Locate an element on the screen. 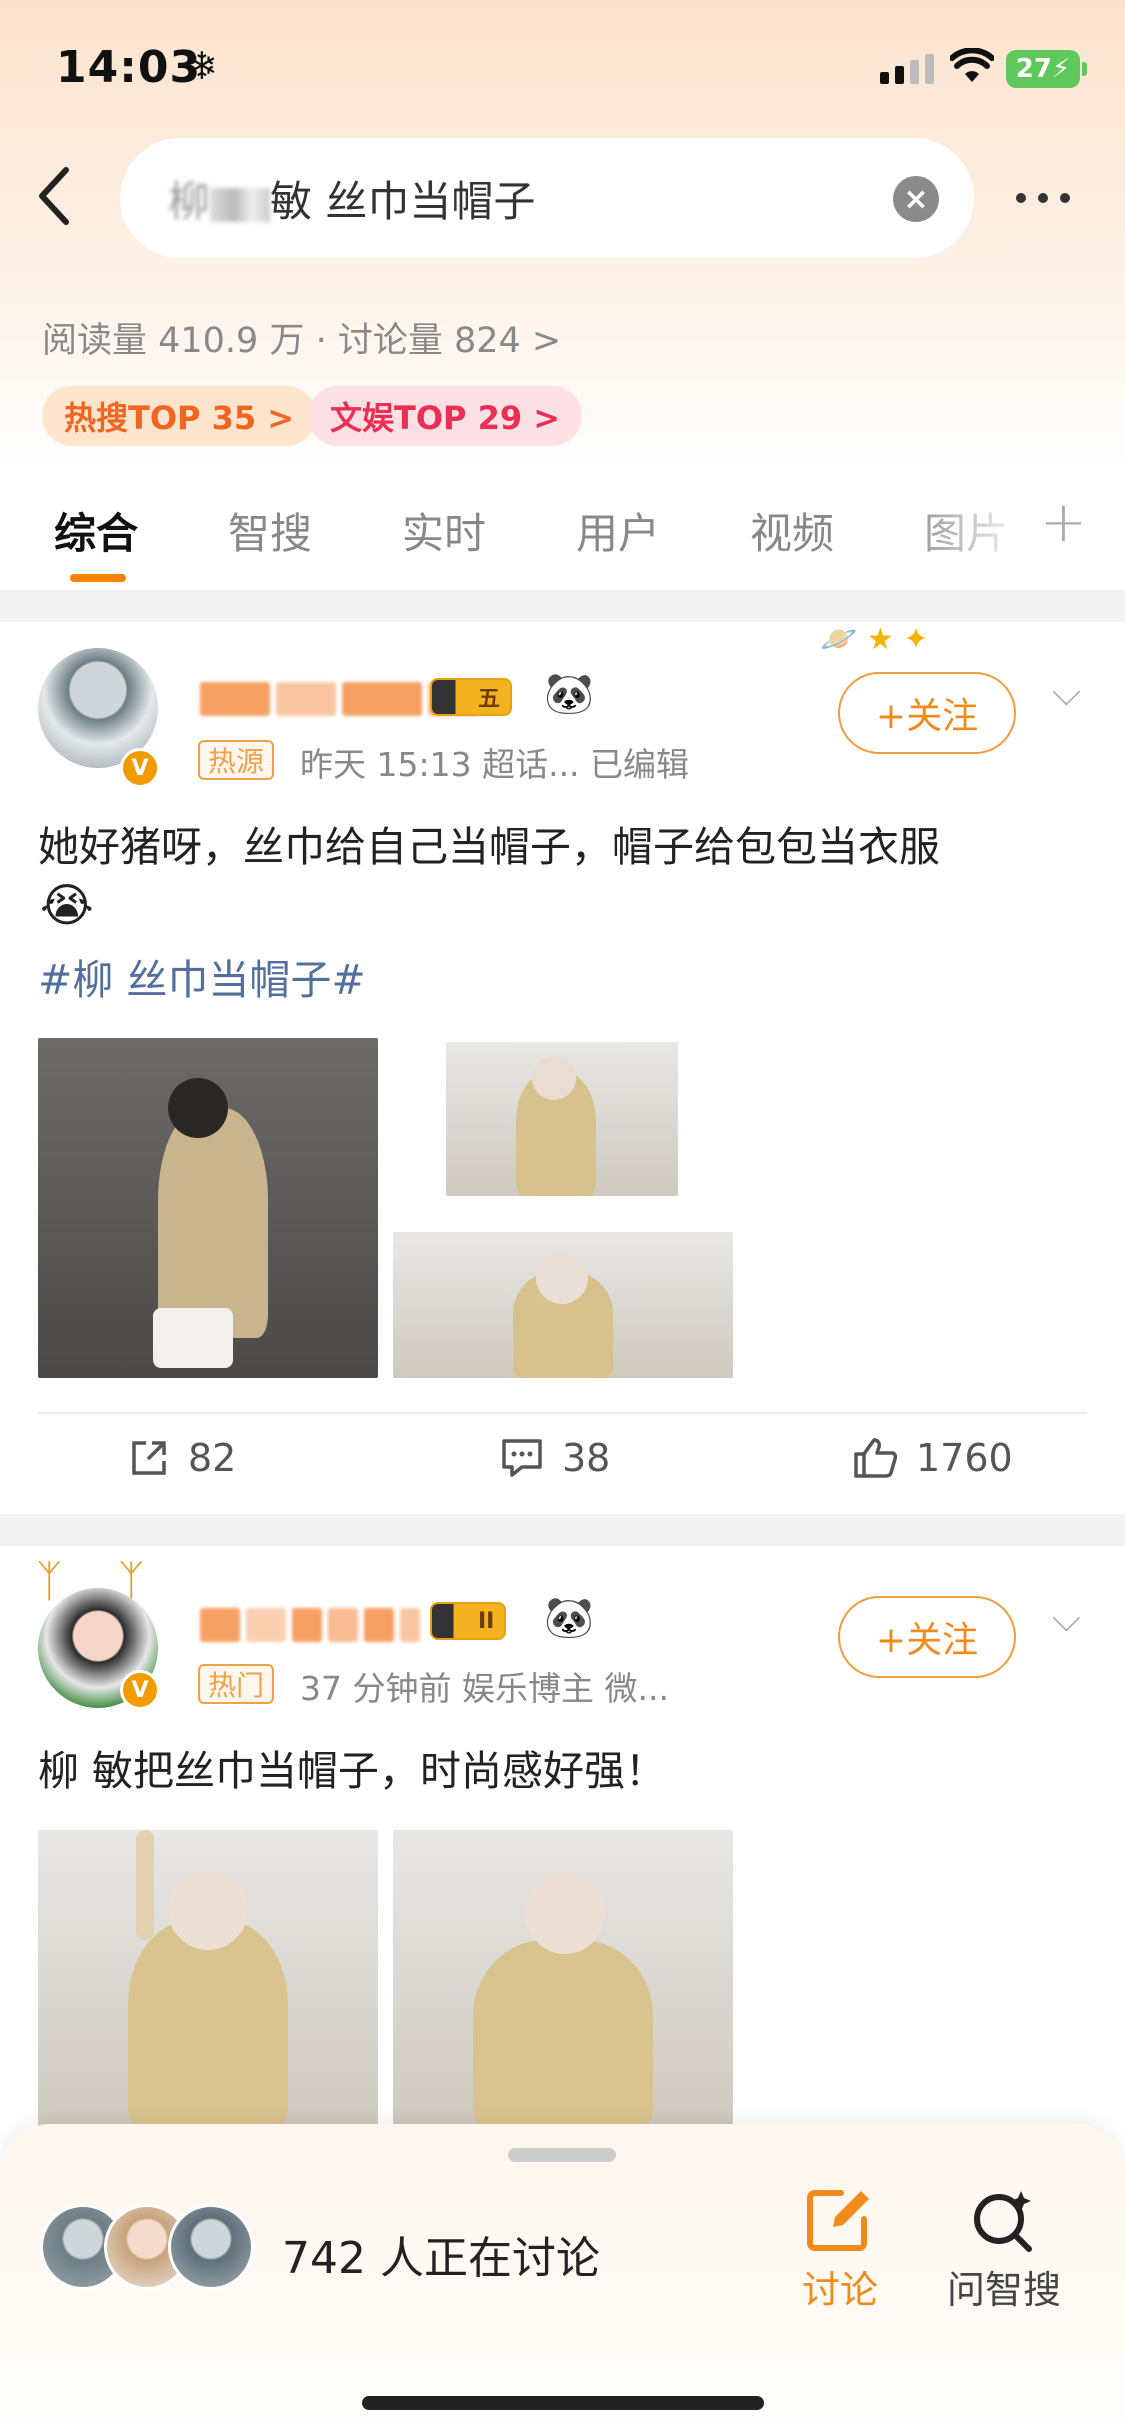 This screenshot has width=1125, height=2436. search-query-text: 敏 丝巾当帽子 is located at coordinates (403, 201).